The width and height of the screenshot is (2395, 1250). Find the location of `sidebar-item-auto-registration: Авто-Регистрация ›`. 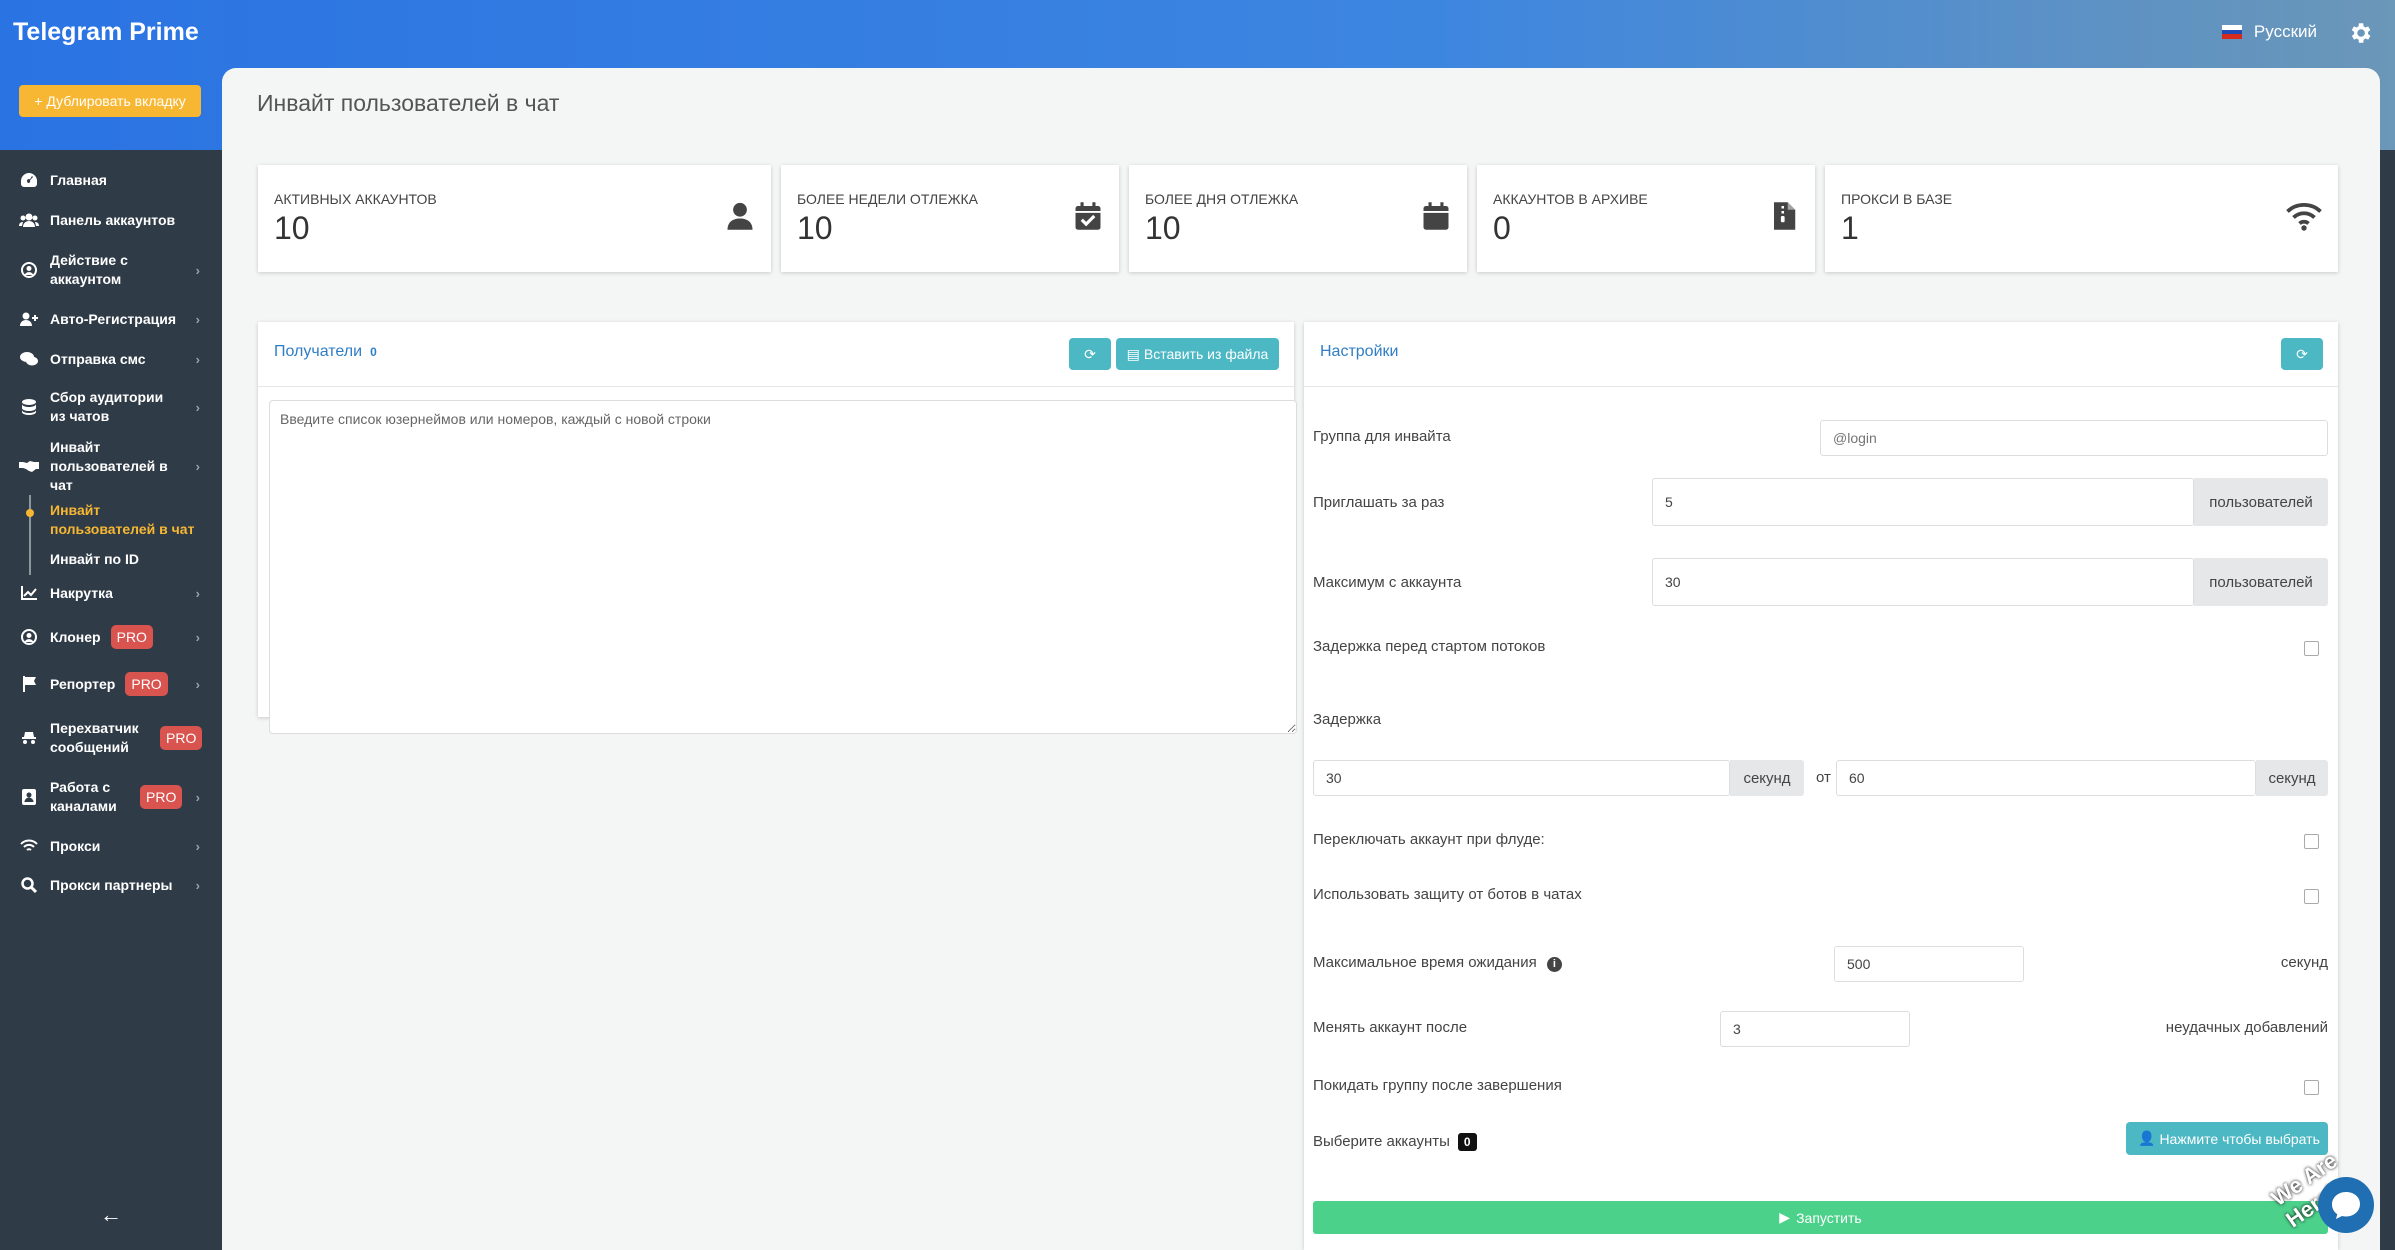

sidebar-item-auto-registration: Авто-Регистрация › is located at coordinates (111, 319).